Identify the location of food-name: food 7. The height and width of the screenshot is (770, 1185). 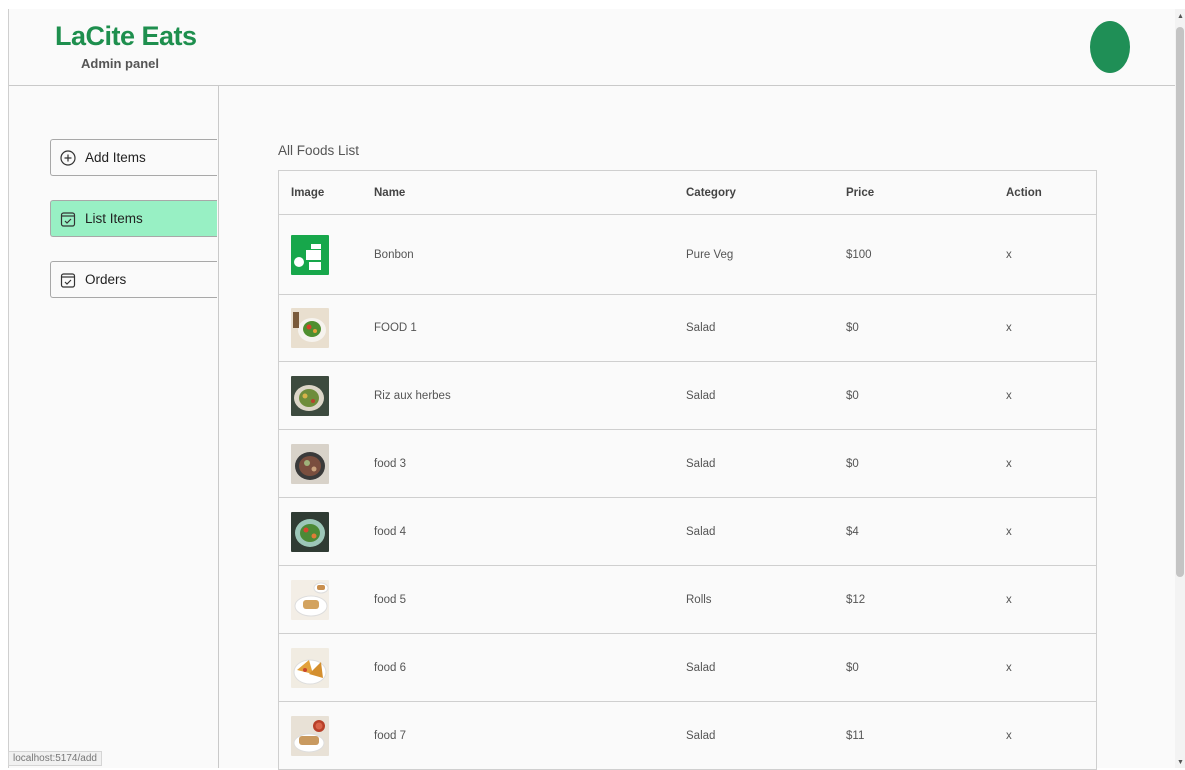
(390, 735).